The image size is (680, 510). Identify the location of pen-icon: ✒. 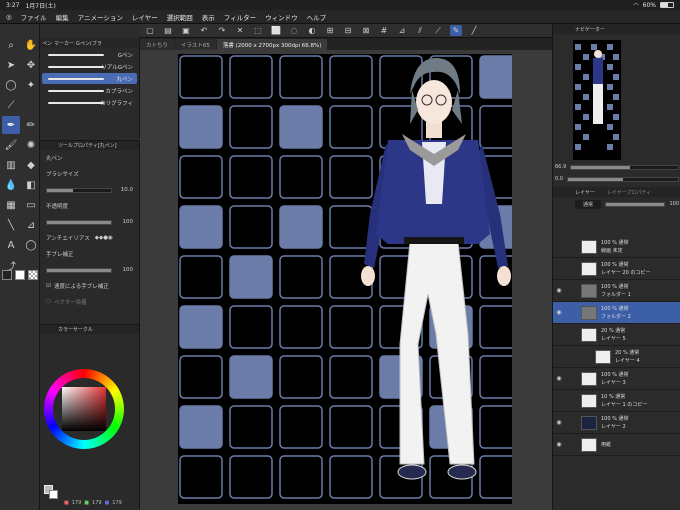
(11, 125).